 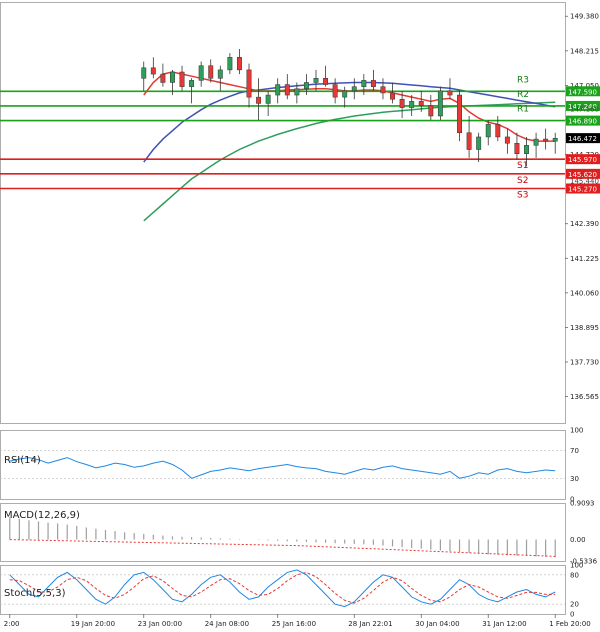 I want to click on level-name-s2: S2, so click(x=522, y=181).